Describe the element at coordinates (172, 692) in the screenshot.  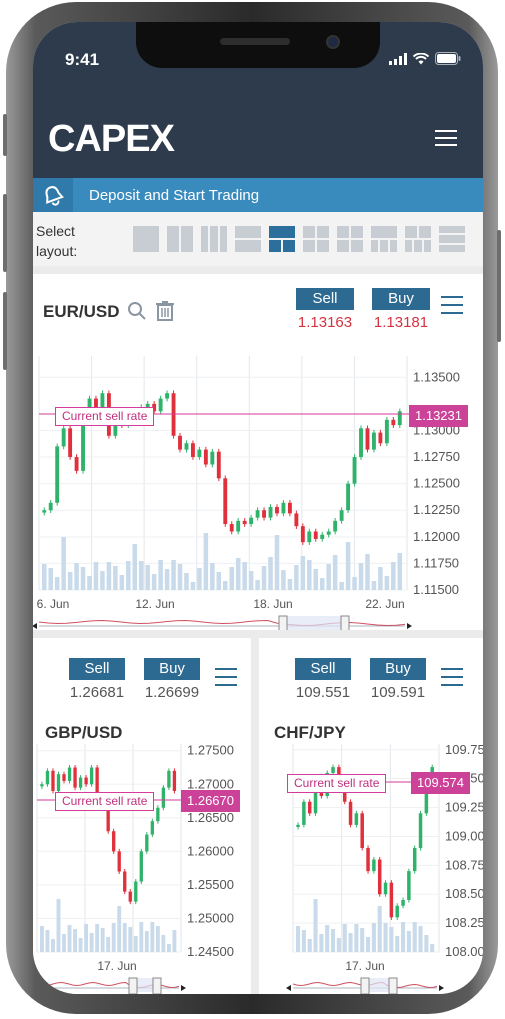
I see `gbpusd-buy-price: 1.26699` at that location.